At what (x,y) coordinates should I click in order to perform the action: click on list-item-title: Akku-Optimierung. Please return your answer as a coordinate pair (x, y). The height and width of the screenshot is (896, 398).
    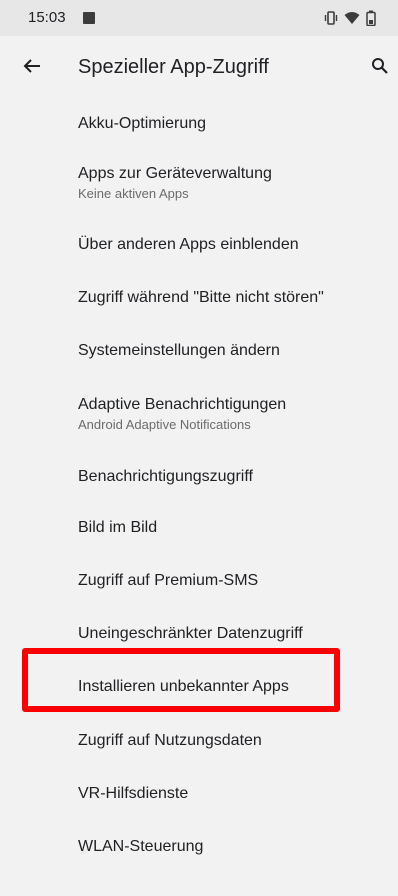
    Looking at the image, I should click on (142, 123).